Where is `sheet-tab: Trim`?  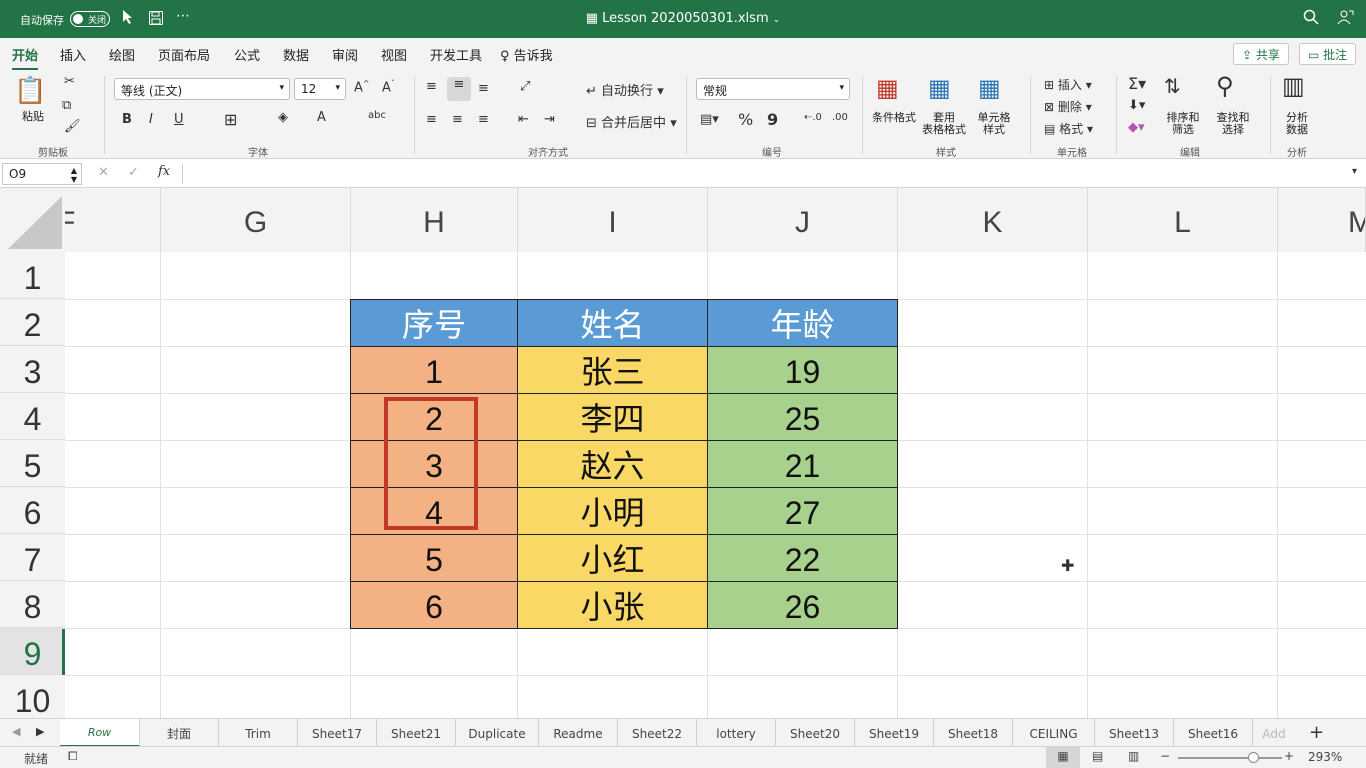
sheet-tab: Trim is located at coordinates (258, 733).